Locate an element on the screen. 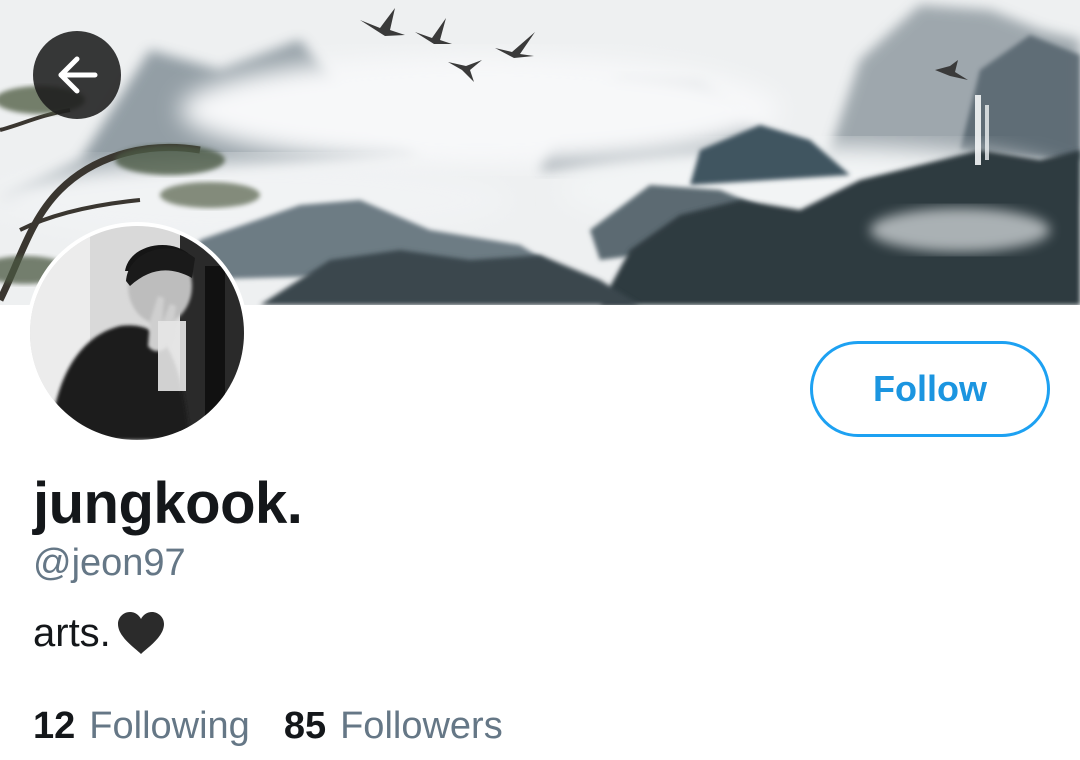 The height and width of the screenshot is (760, 1080). following-stat: 12 Following is located at coordinates (141, 726).